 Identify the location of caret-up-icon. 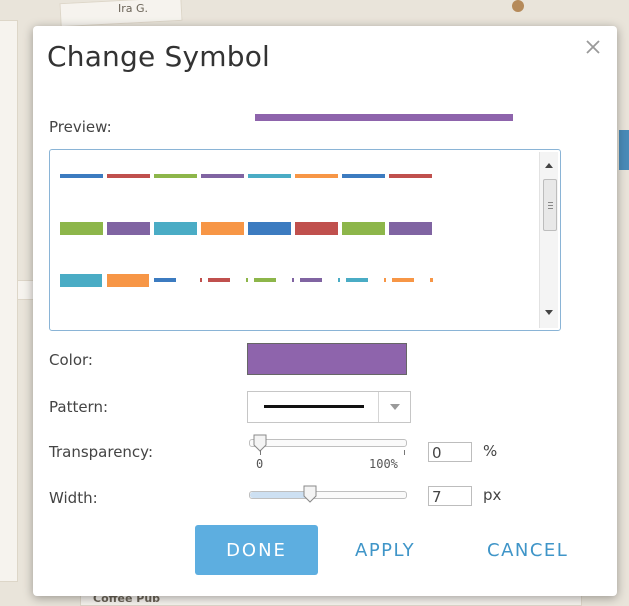
(549, 165).